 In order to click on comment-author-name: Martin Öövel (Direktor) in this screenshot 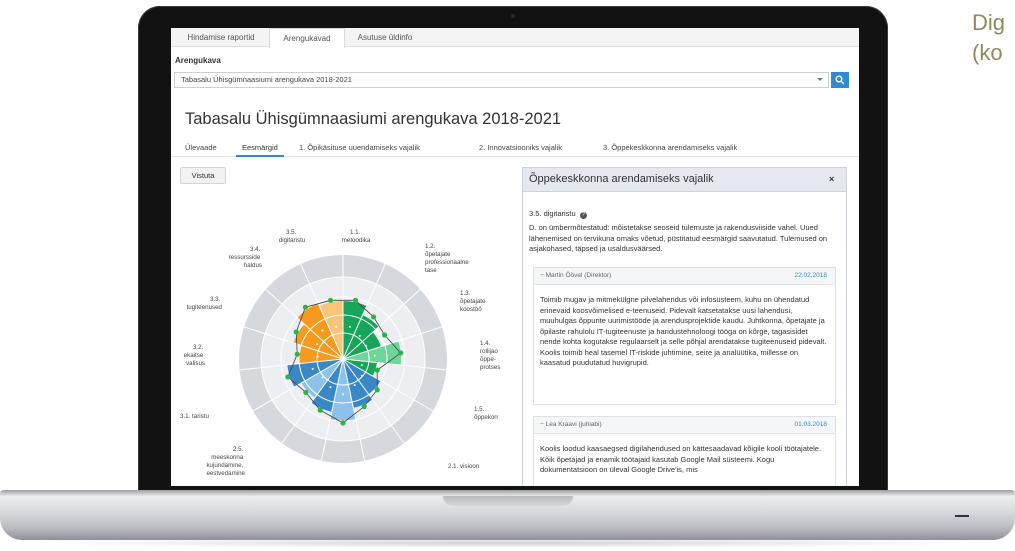, I will do `click(578, 275)`.